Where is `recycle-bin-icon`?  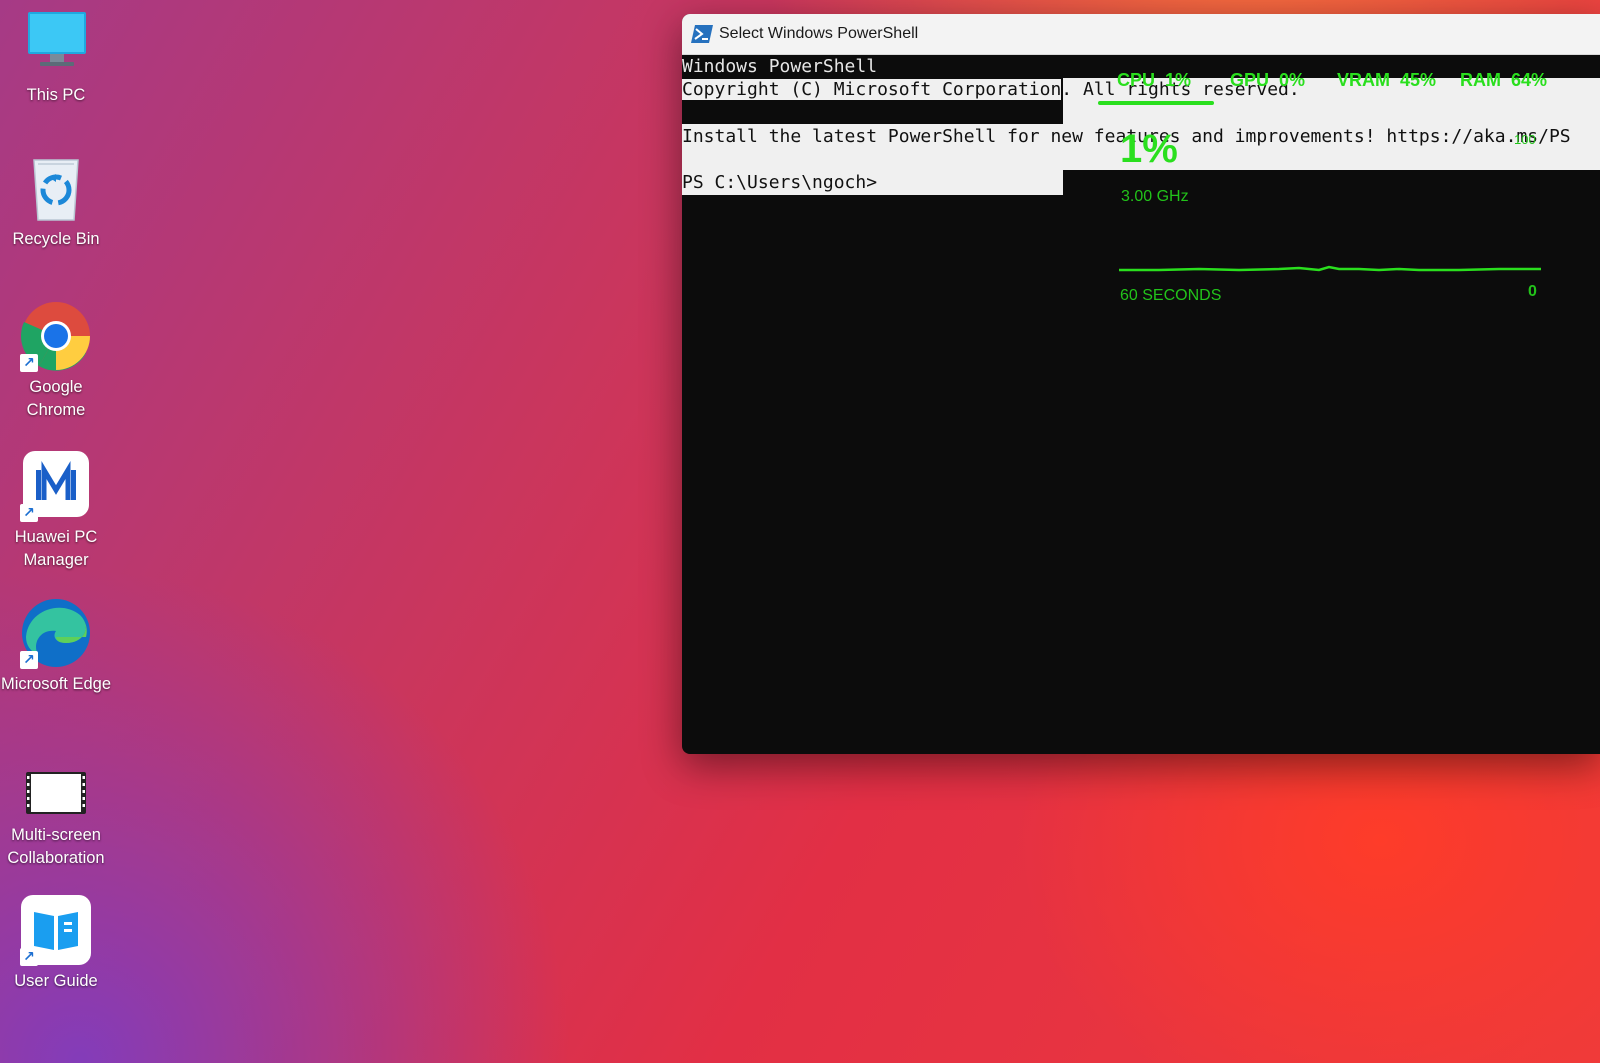 recycle-bin-icon is located at coordinates (56, 188).